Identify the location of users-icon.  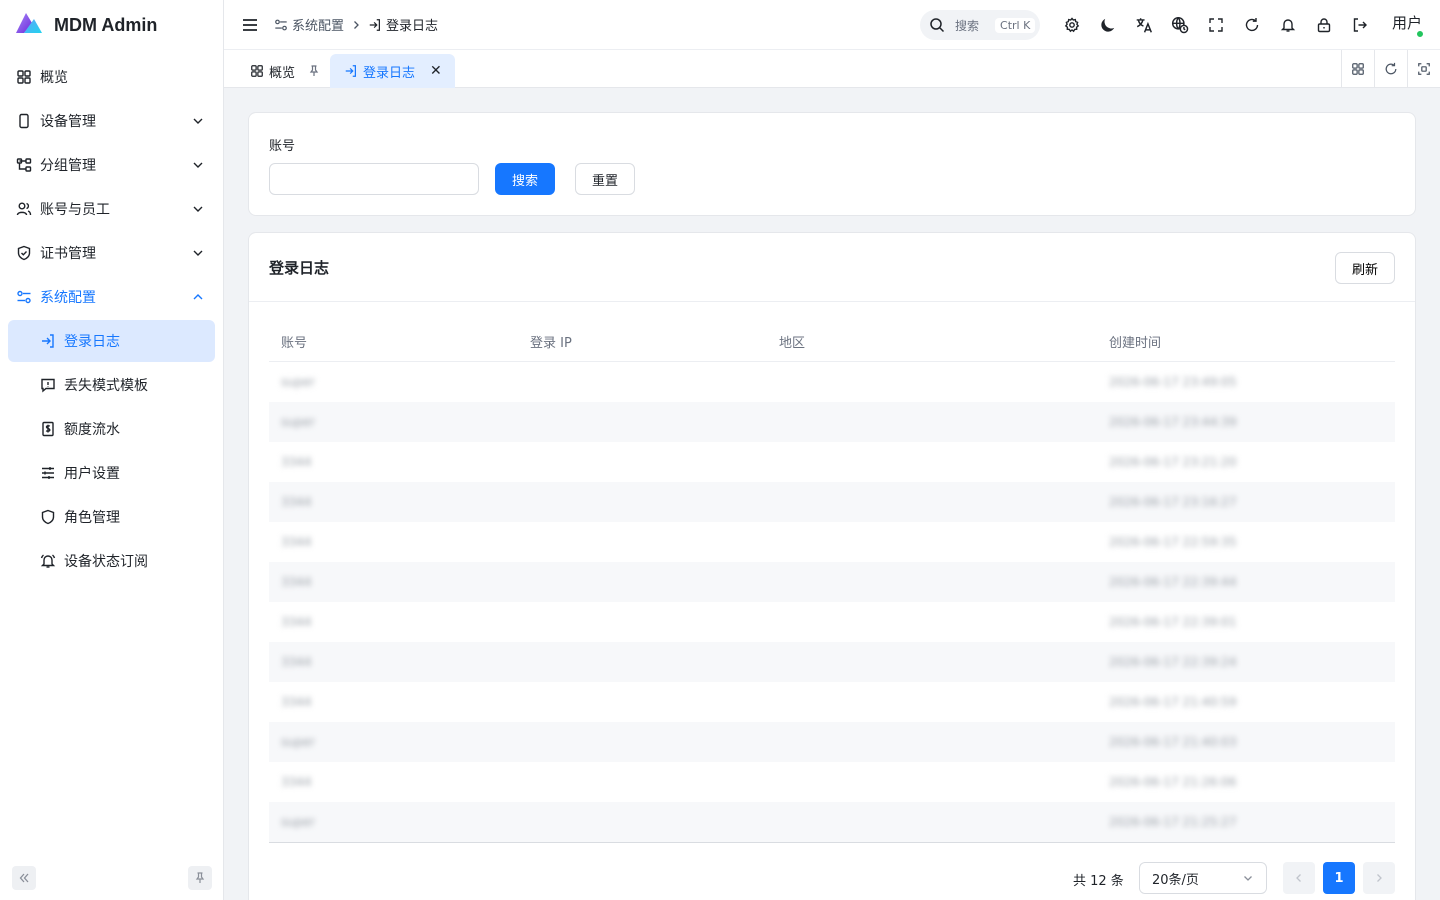
(24, 209).